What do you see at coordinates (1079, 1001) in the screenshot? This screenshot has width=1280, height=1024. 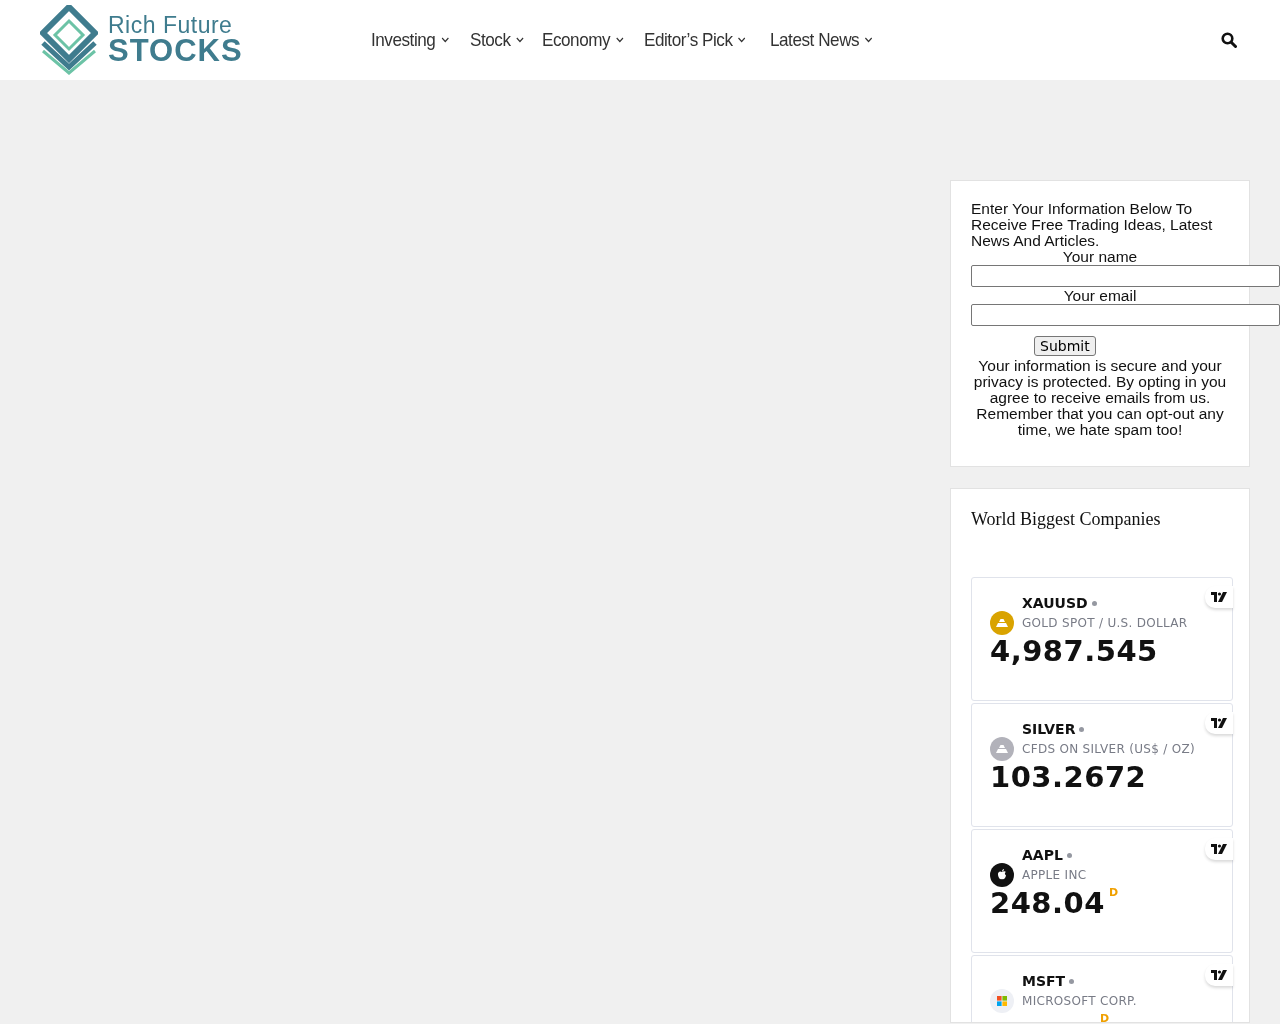 I see `company-name: MICROSOFT CORP.` at bounding box center [1079, 1001].